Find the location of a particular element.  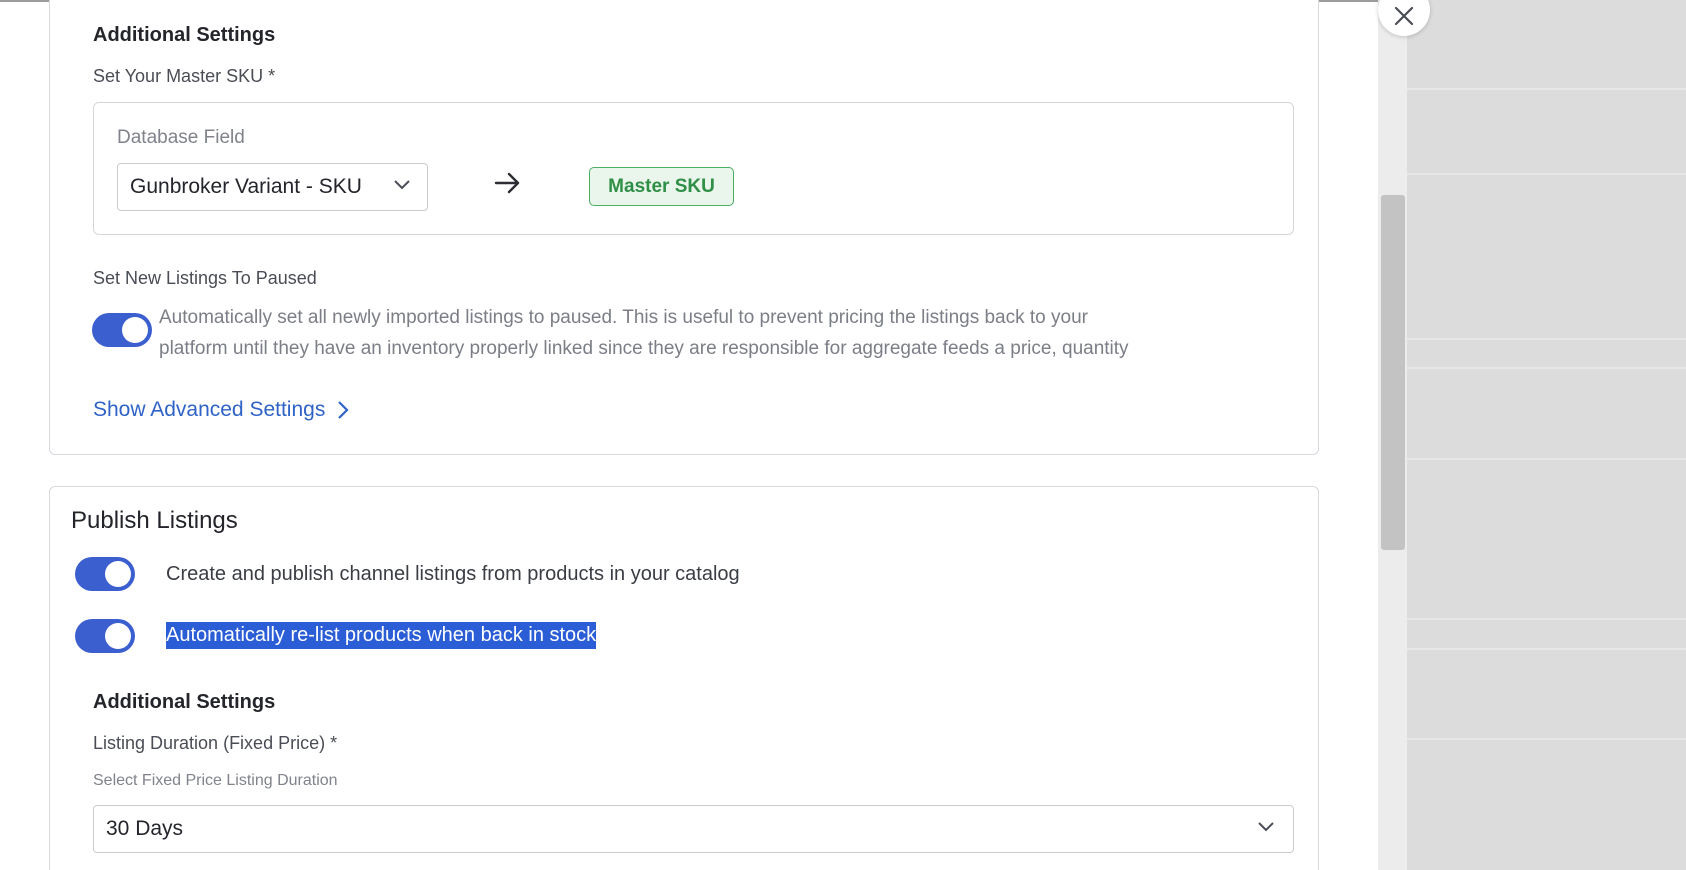

listing-duration-label: Listing Duration (Fixed Price) * is located at coordinates (215, 743).